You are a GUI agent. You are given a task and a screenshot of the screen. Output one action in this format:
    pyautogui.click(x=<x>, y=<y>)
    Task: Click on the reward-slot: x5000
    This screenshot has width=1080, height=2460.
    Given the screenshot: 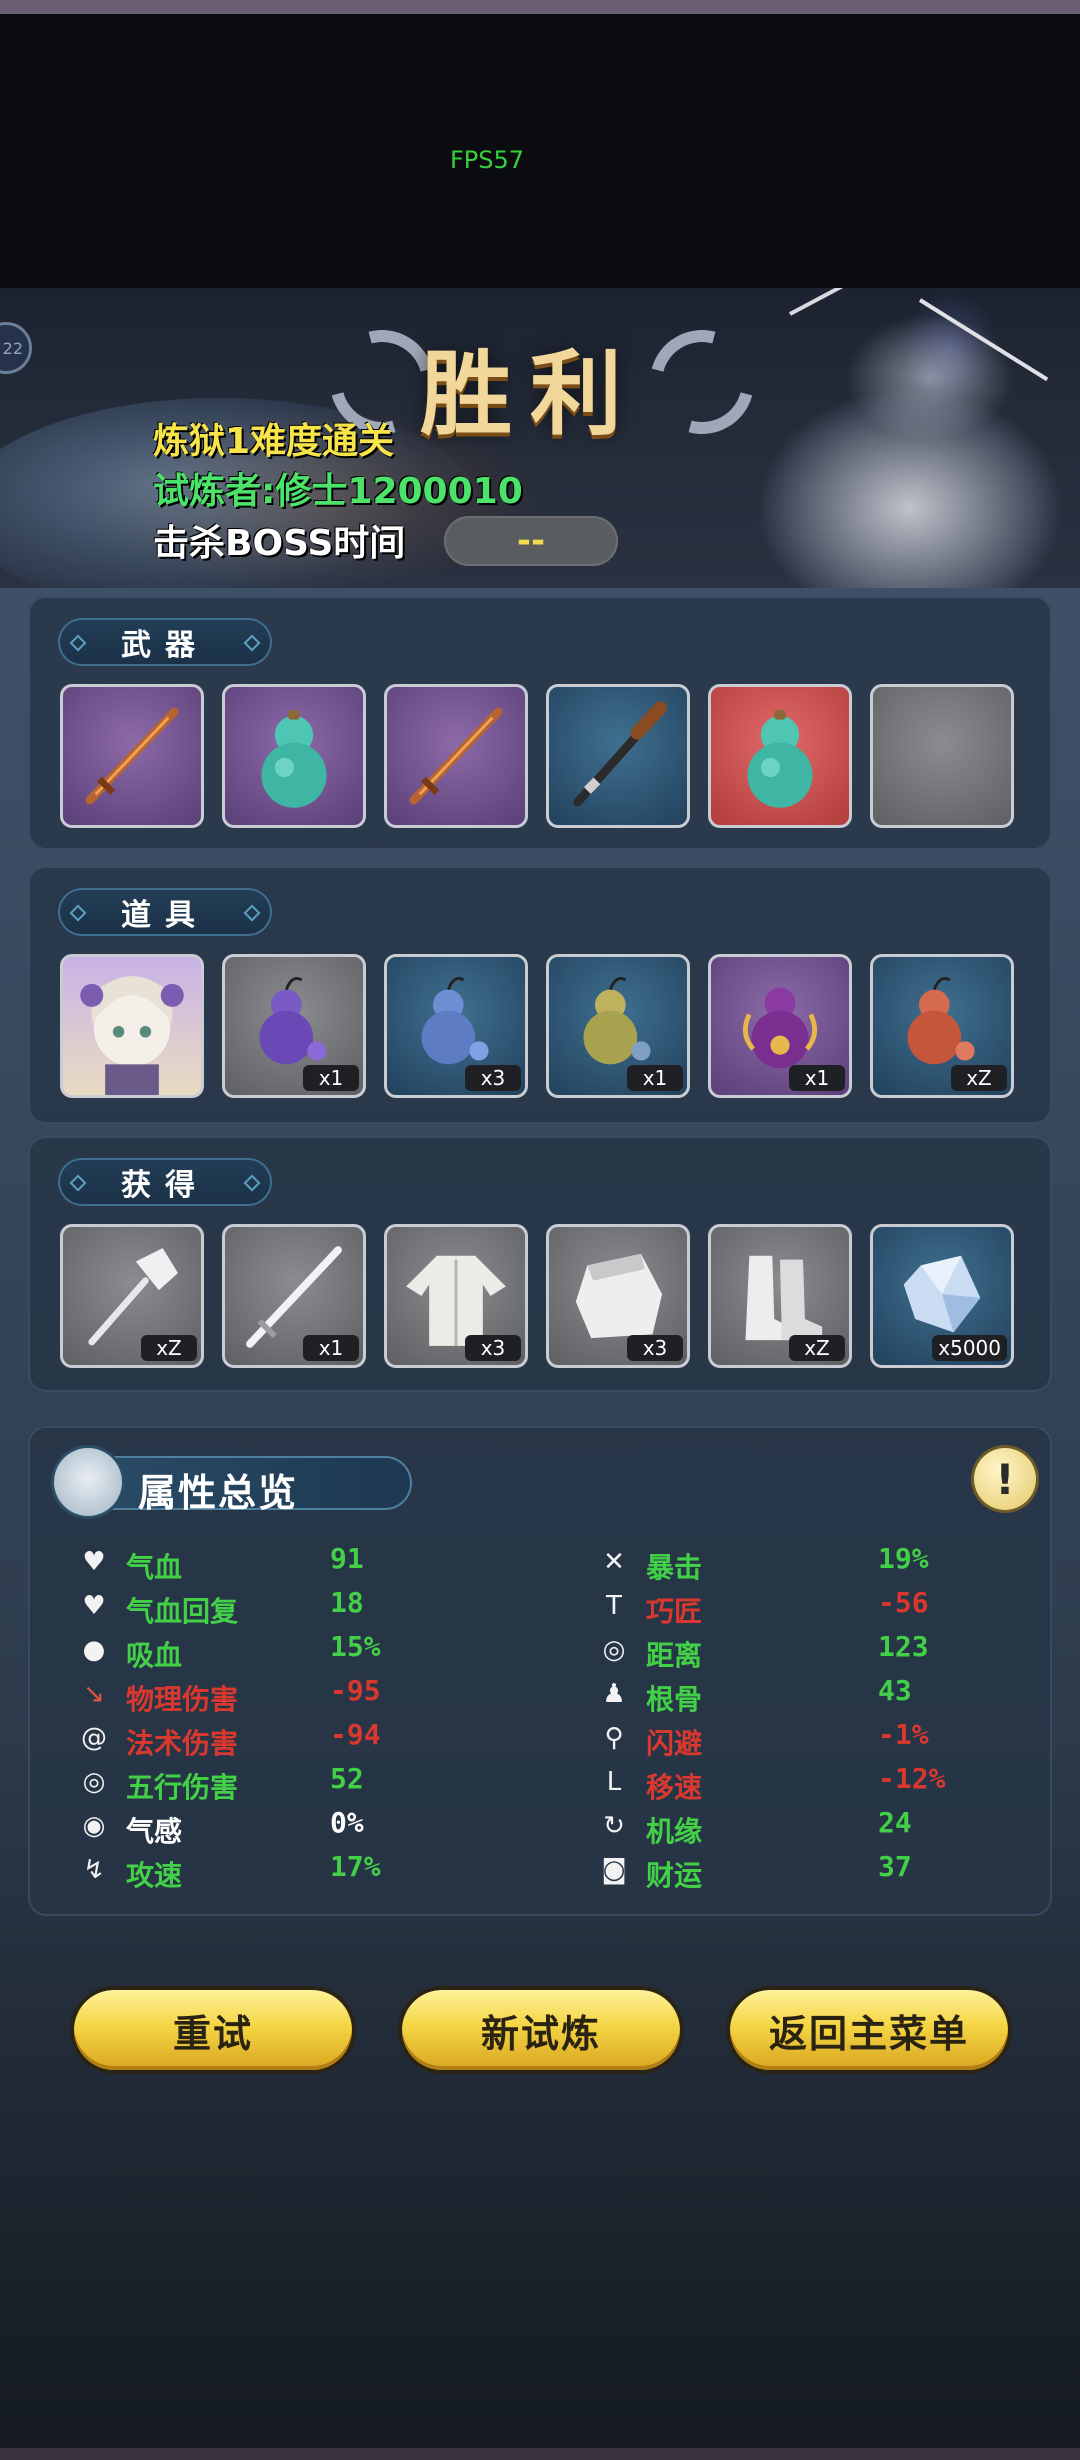 What is the action you would take?
    pyautogui.click(x=942, y=1296)
    